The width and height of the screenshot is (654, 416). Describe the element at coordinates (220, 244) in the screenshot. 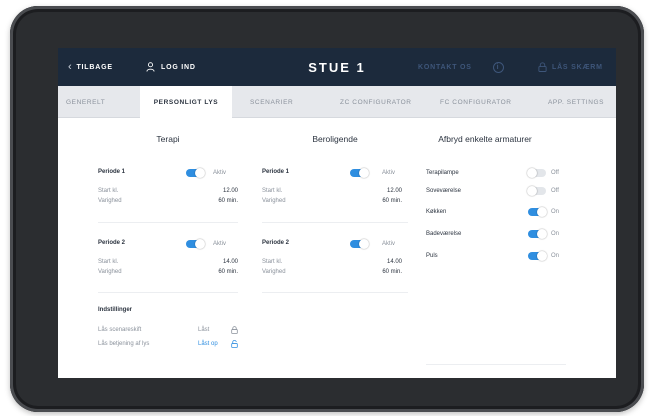

I see `terapi-period-2-status: Aktiv` at that location.